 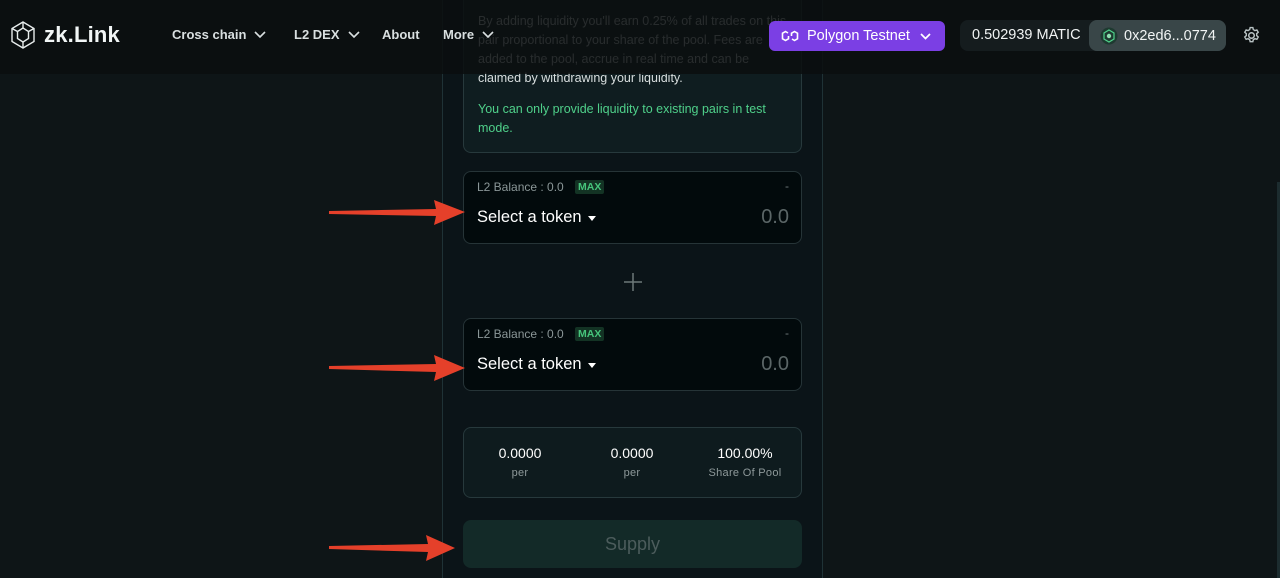 I want to click on share-of-pool-stat: 100.00% Share Of Pool, so click(x=745, y=462).